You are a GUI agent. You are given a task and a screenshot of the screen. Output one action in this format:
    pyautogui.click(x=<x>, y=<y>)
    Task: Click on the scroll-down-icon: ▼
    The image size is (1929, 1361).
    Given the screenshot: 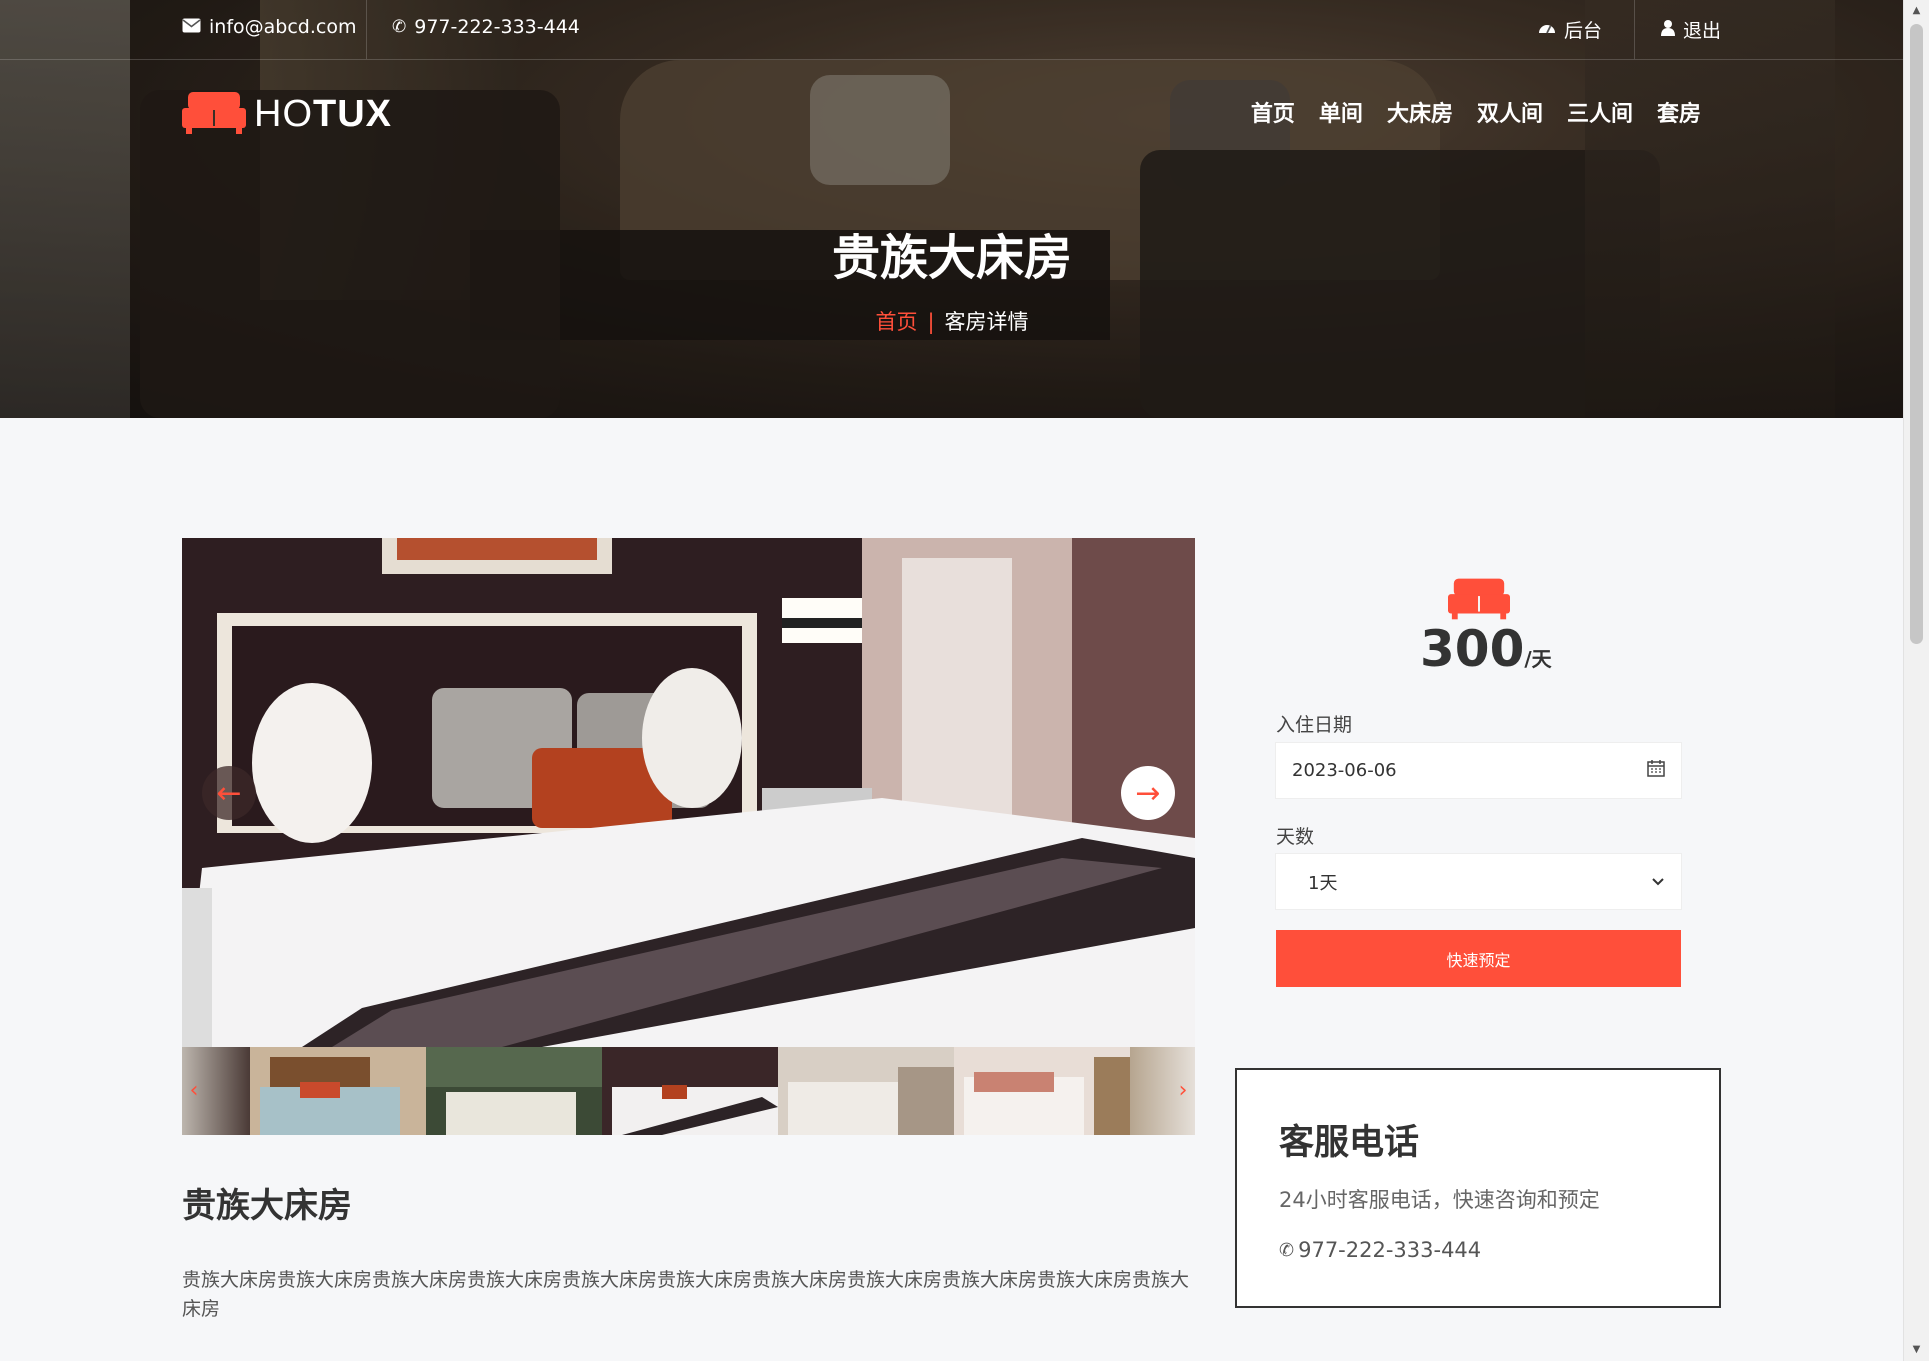 What is the action you would take?
    pyautogui.click(x=1916, y=1350)
    